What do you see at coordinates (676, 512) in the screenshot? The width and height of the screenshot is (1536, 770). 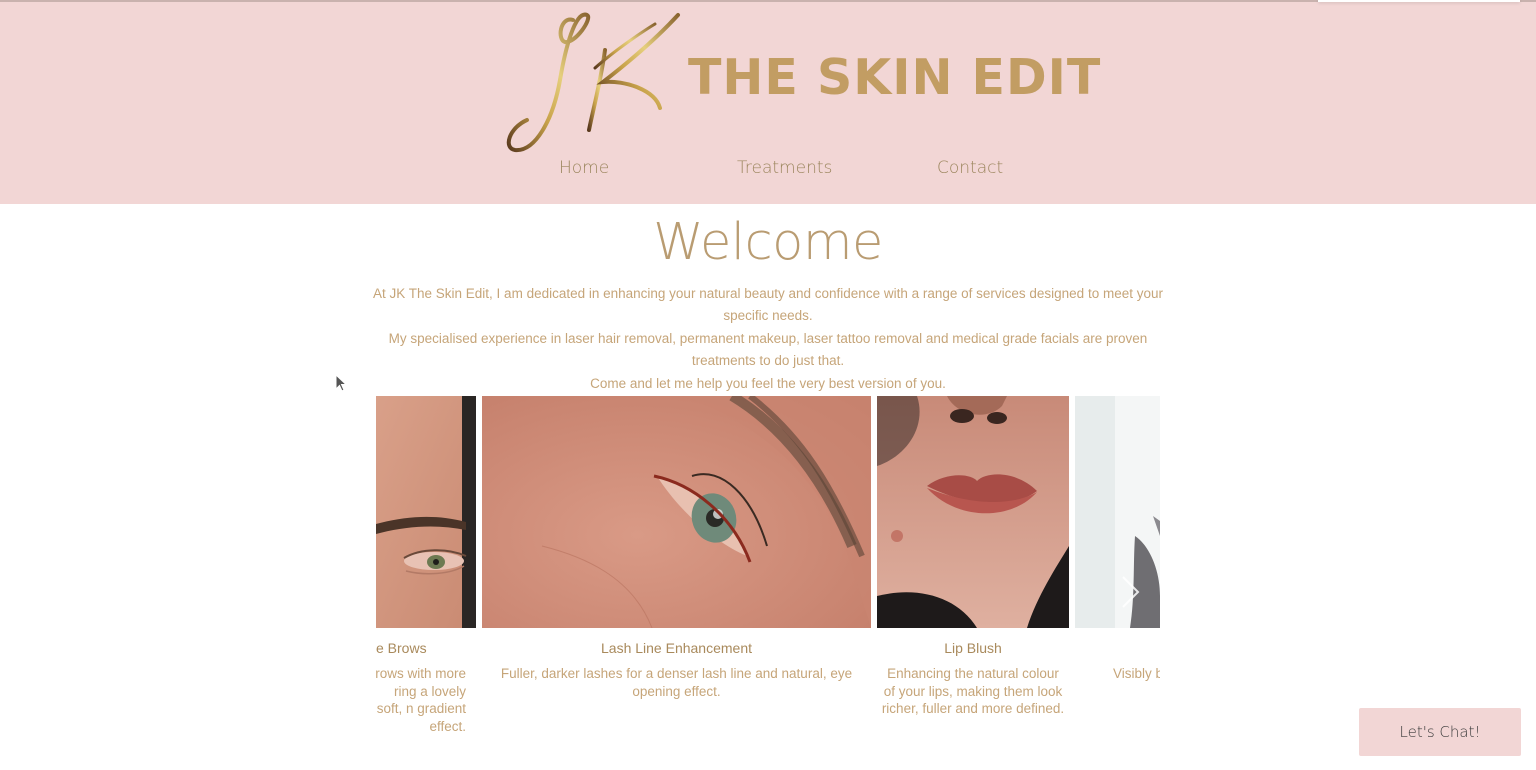 I see `lash-line-image` at bounding box center [676, 512].